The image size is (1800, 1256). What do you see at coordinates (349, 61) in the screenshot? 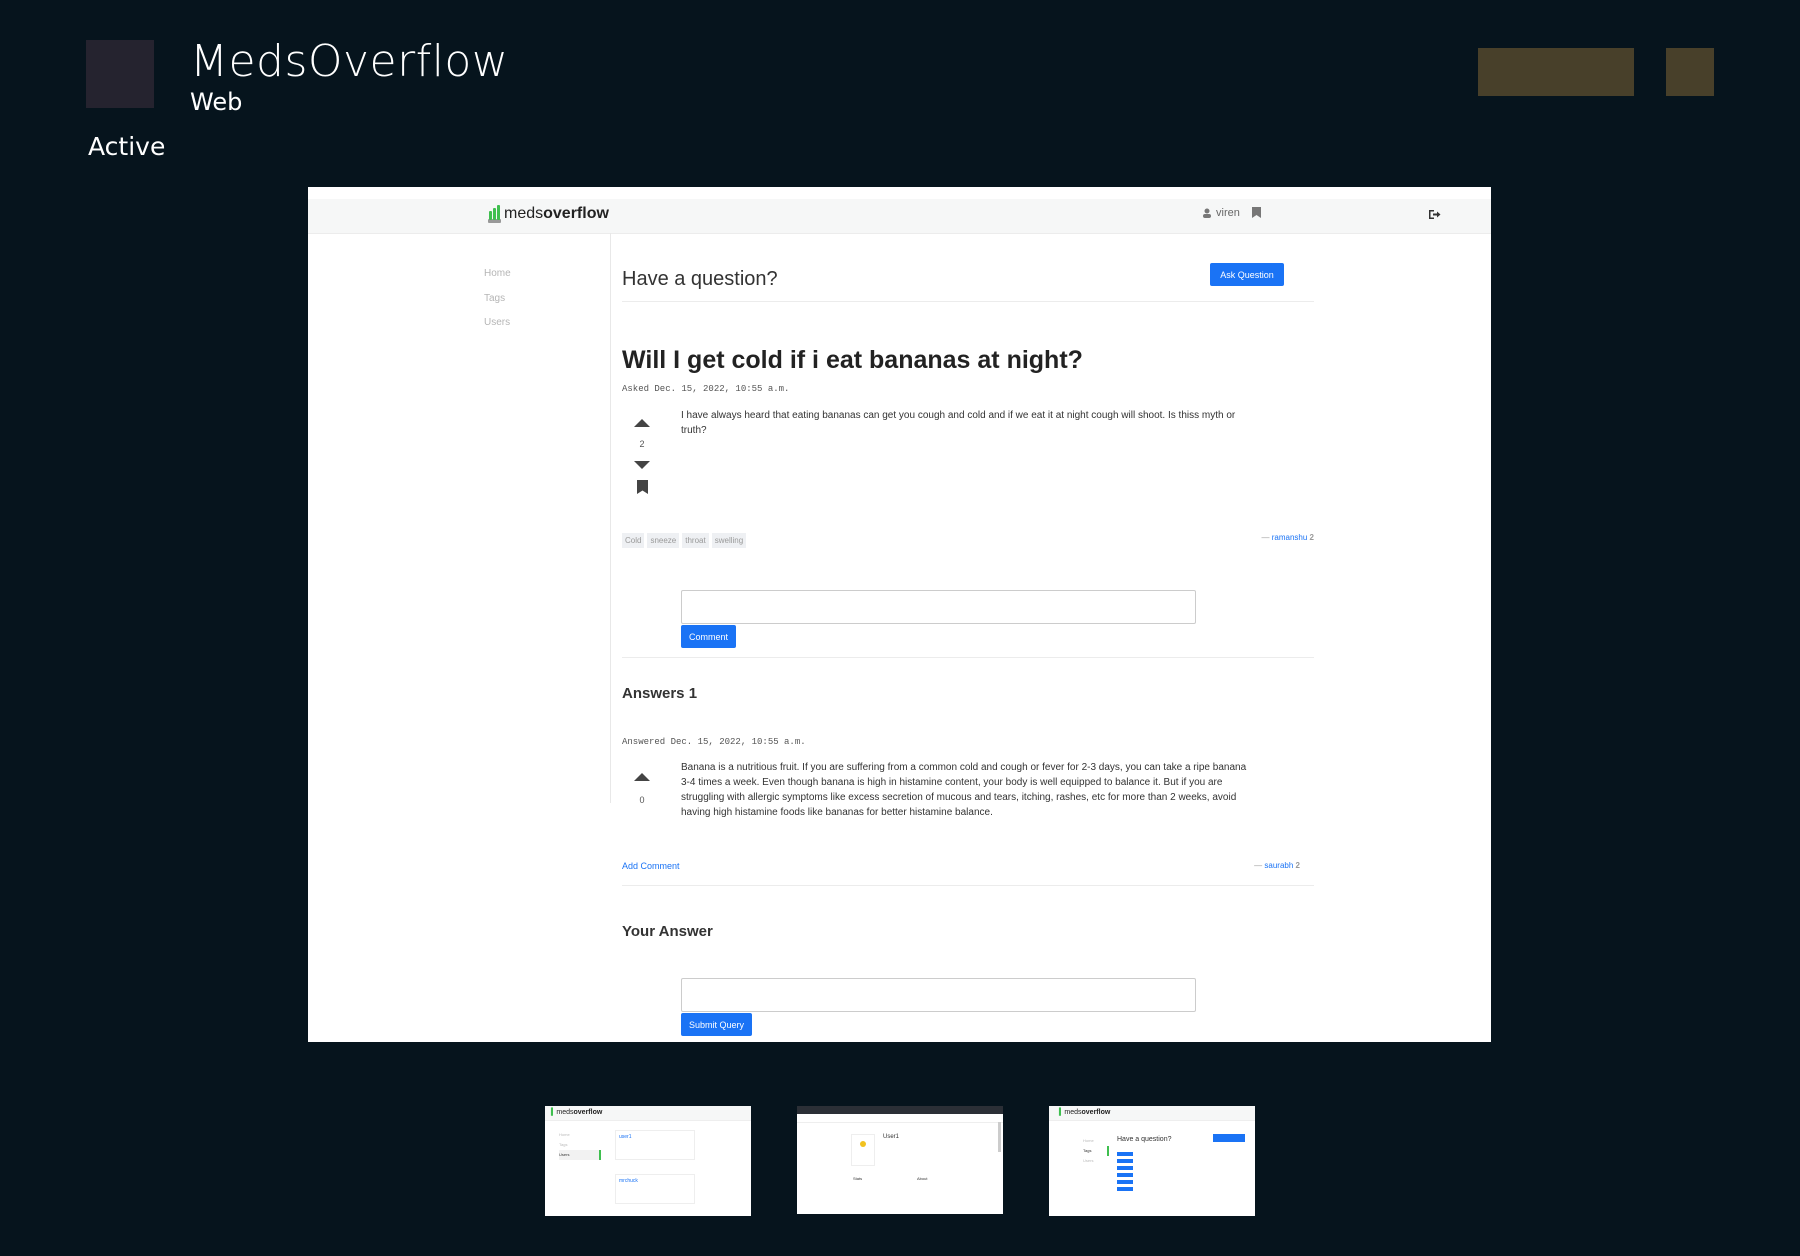
I see `app-title: MedsOverflow` at bounding box center [349, 61].